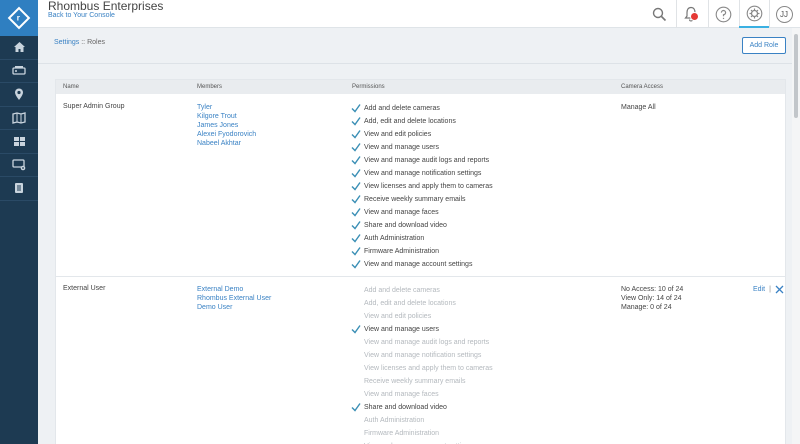 This screenshot has height=444, width=800. What do you see at coordinates (401, 212) in the screenshot?
I see `permission-label: View and manage faces` at bounding box center [401, 212].